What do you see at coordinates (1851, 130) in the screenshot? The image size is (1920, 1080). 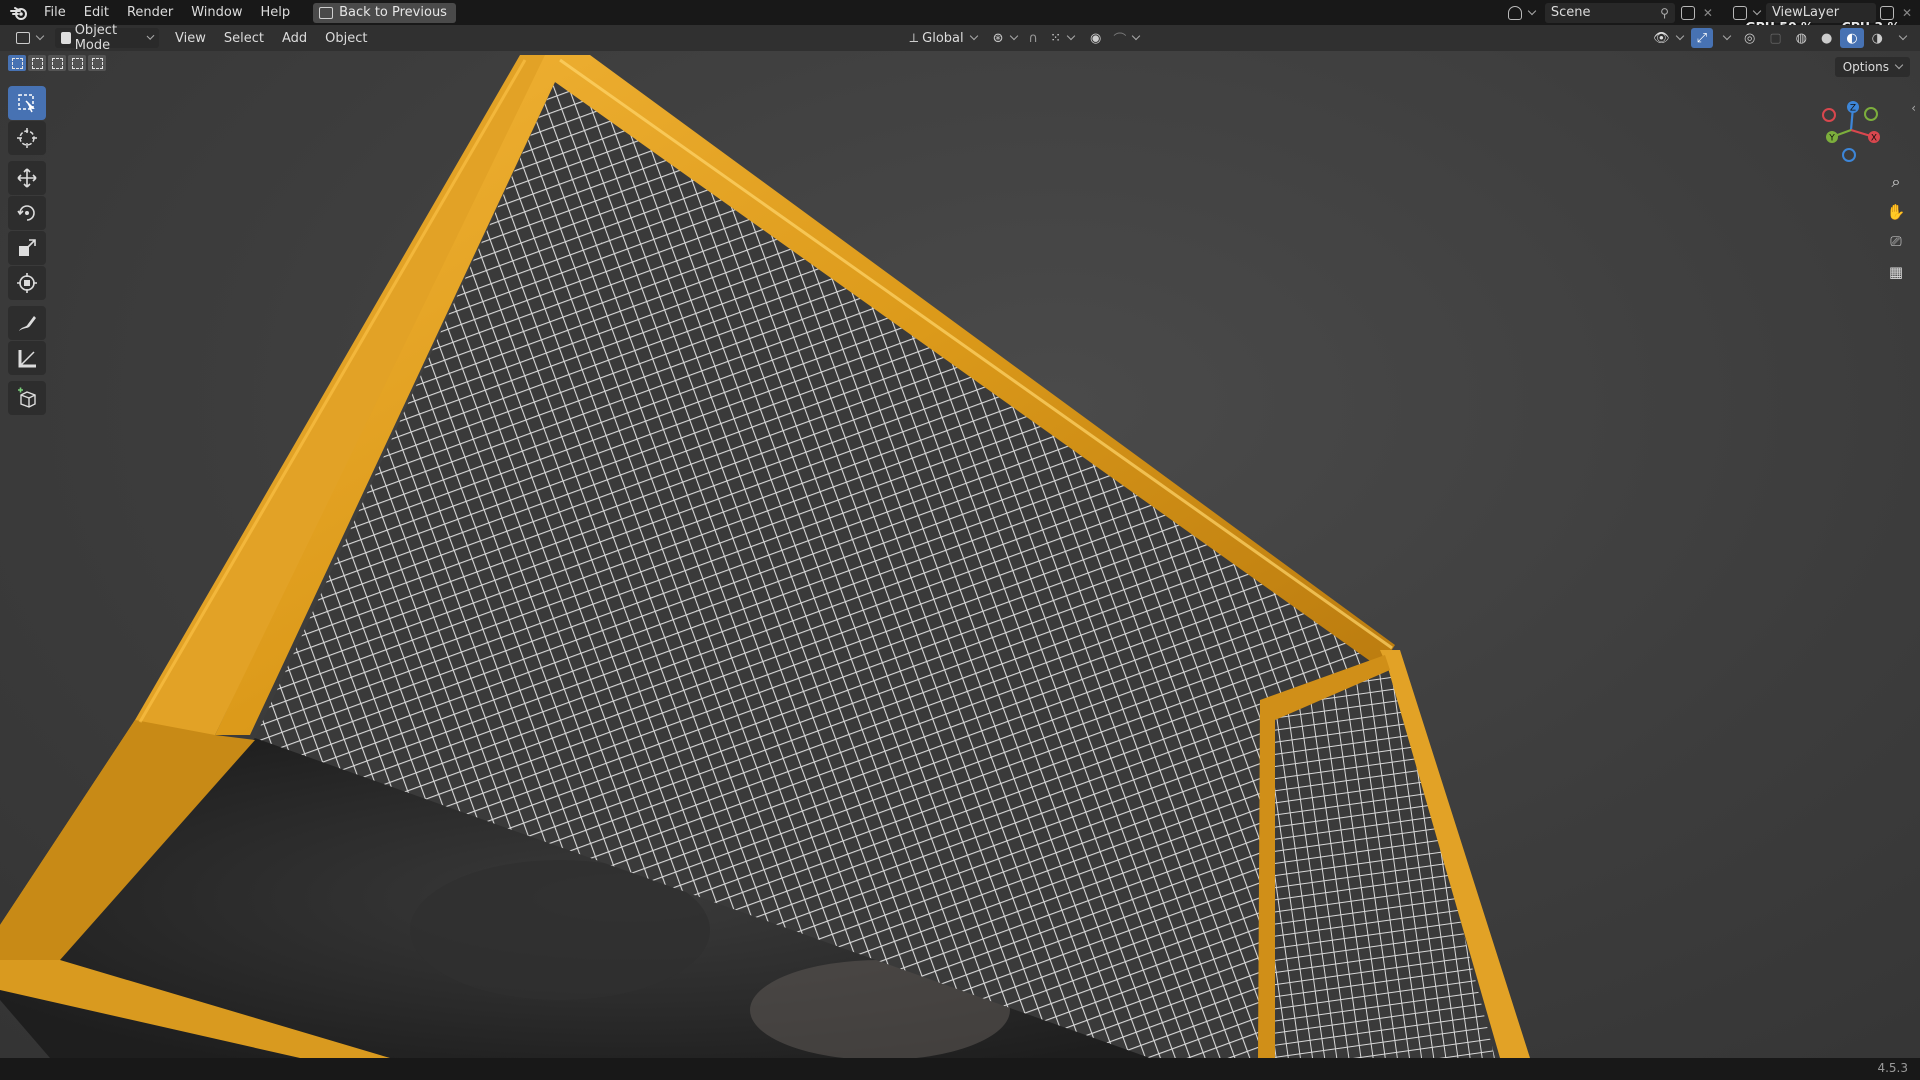 I see `axis-navigation-gizmo: Z X Y` at bounding box center [1851, 130].